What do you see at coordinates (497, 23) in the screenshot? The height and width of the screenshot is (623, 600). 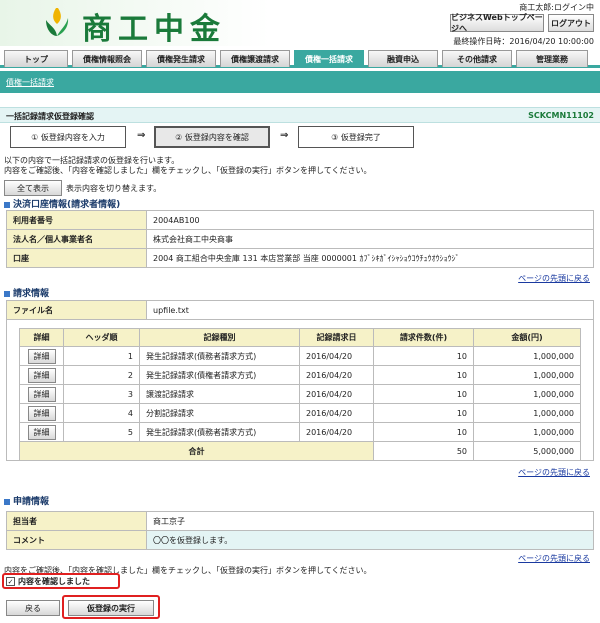 I see `portal-button: ビジネスWebトップページへ` at bounding box center [497, 23].